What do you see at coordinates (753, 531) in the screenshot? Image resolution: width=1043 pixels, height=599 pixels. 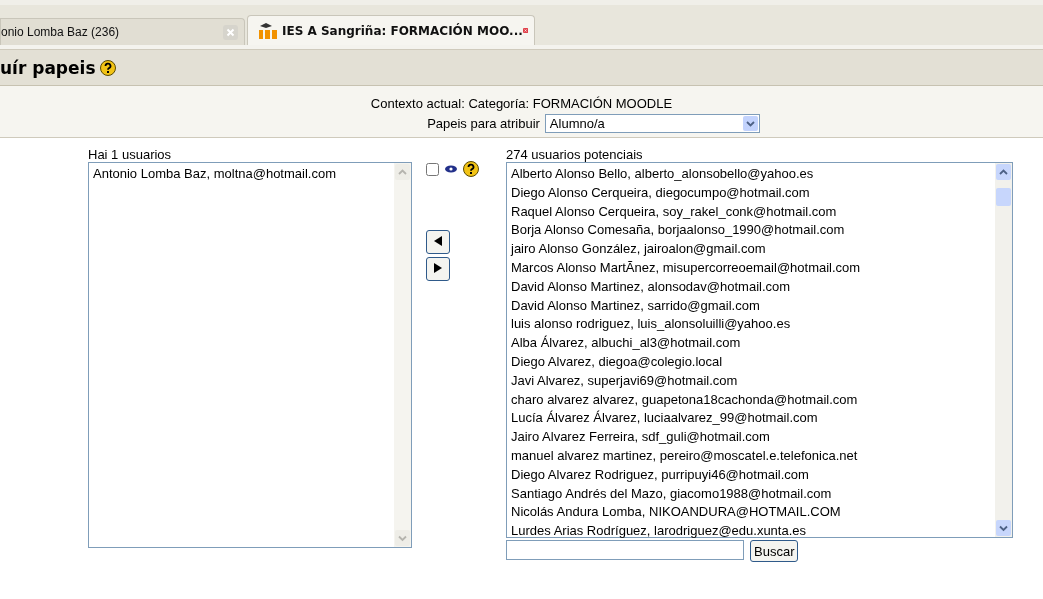 I see `user-item: Lurdes Arias Rodríguez, larodriguez@edu.xunta.es` at bounding box center [753, 531].